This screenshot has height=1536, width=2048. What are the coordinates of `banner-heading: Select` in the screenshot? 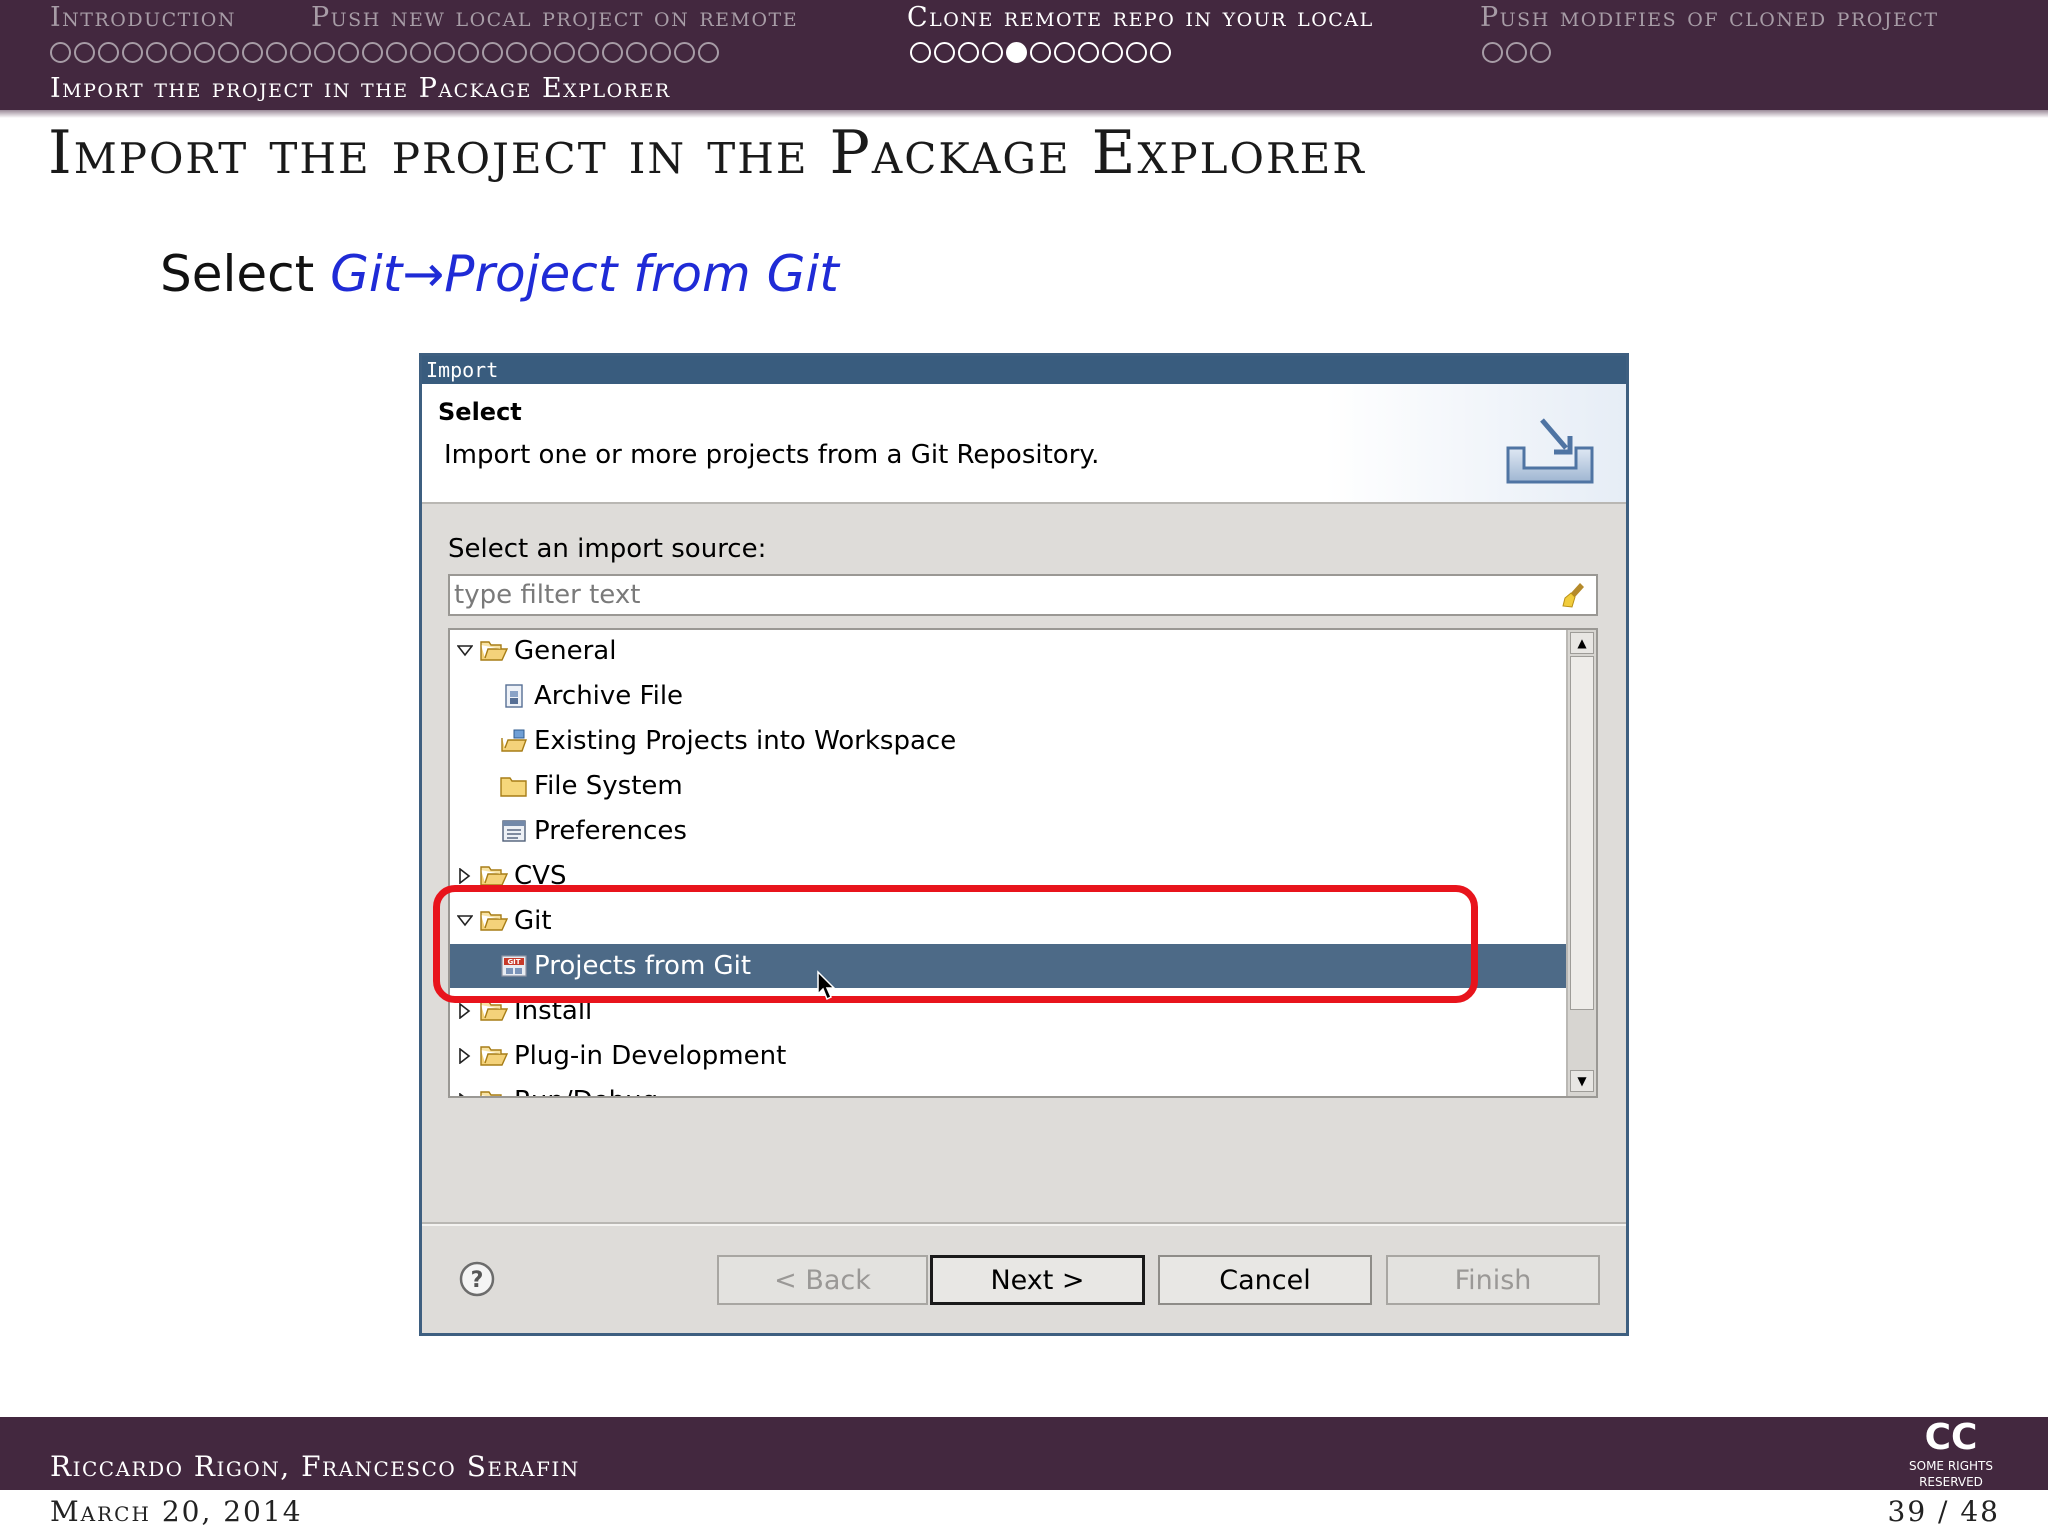 It's located at (480, 412).